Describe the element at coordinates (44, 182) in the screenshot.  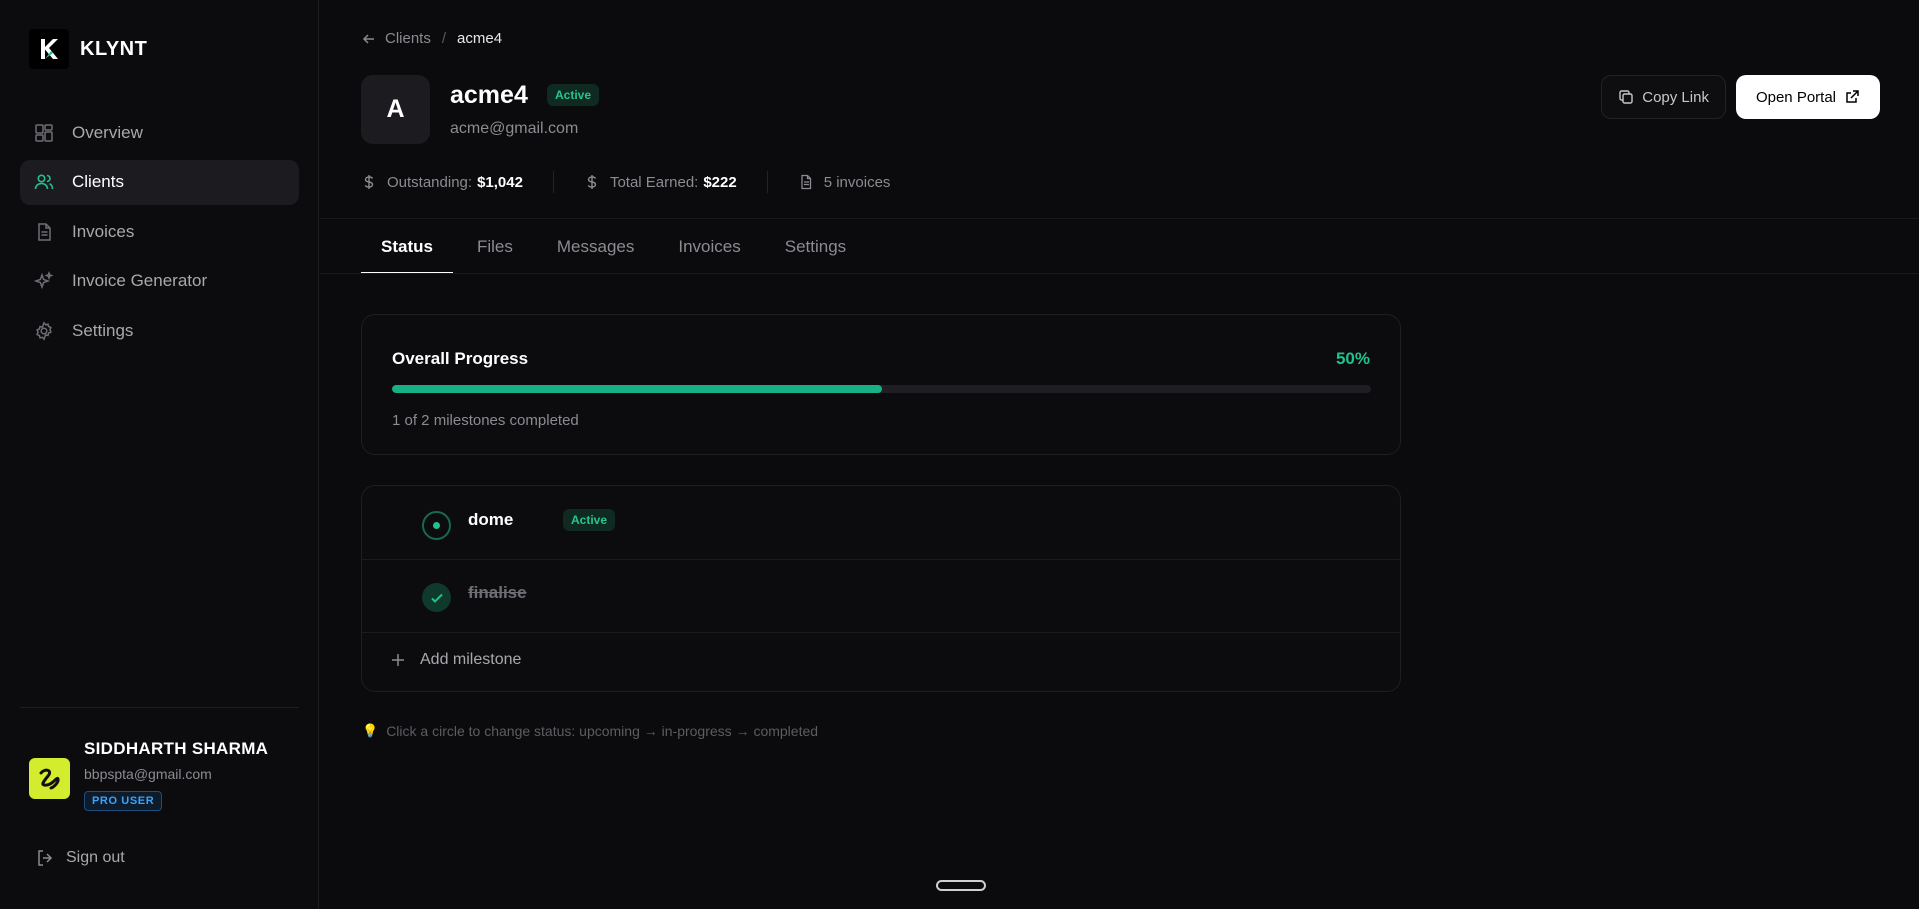
I see `users-icon` at that location.